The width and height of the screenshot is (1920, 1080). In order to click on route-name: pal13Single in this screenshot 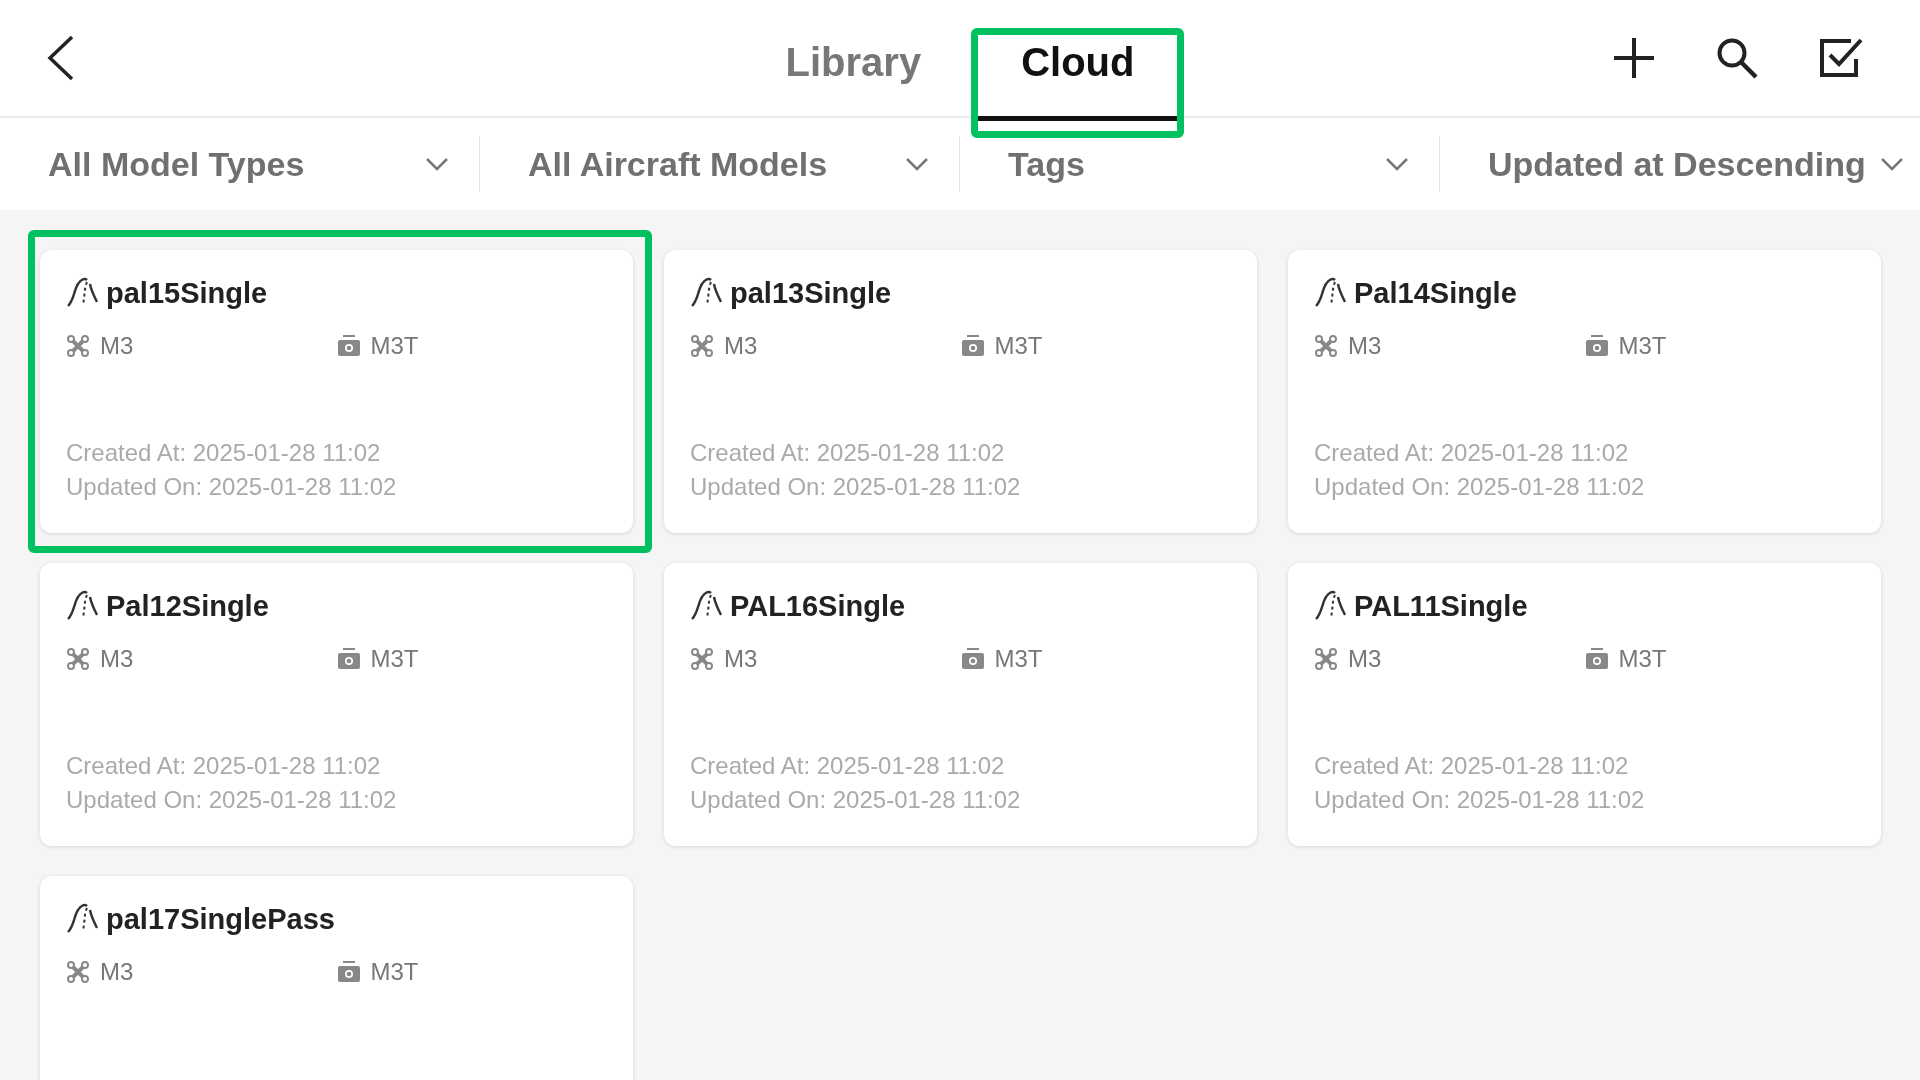, I will do `click(811, 293)`.